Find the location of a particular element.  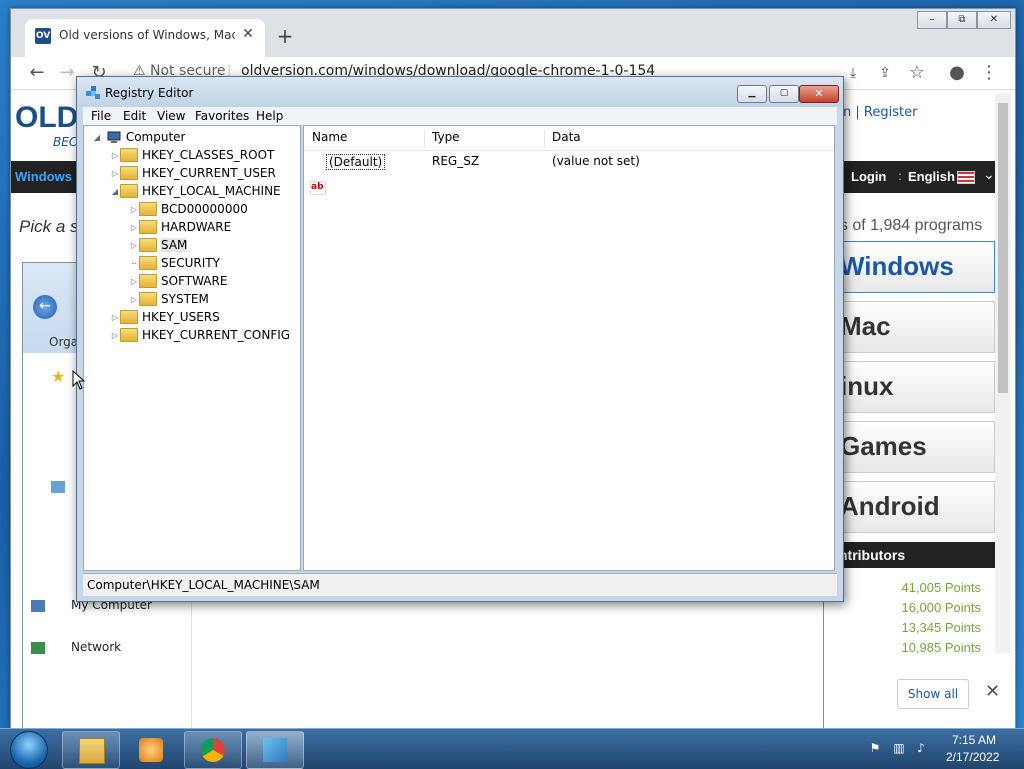

show-all-button: Show all is located at coordinates (933, 694).